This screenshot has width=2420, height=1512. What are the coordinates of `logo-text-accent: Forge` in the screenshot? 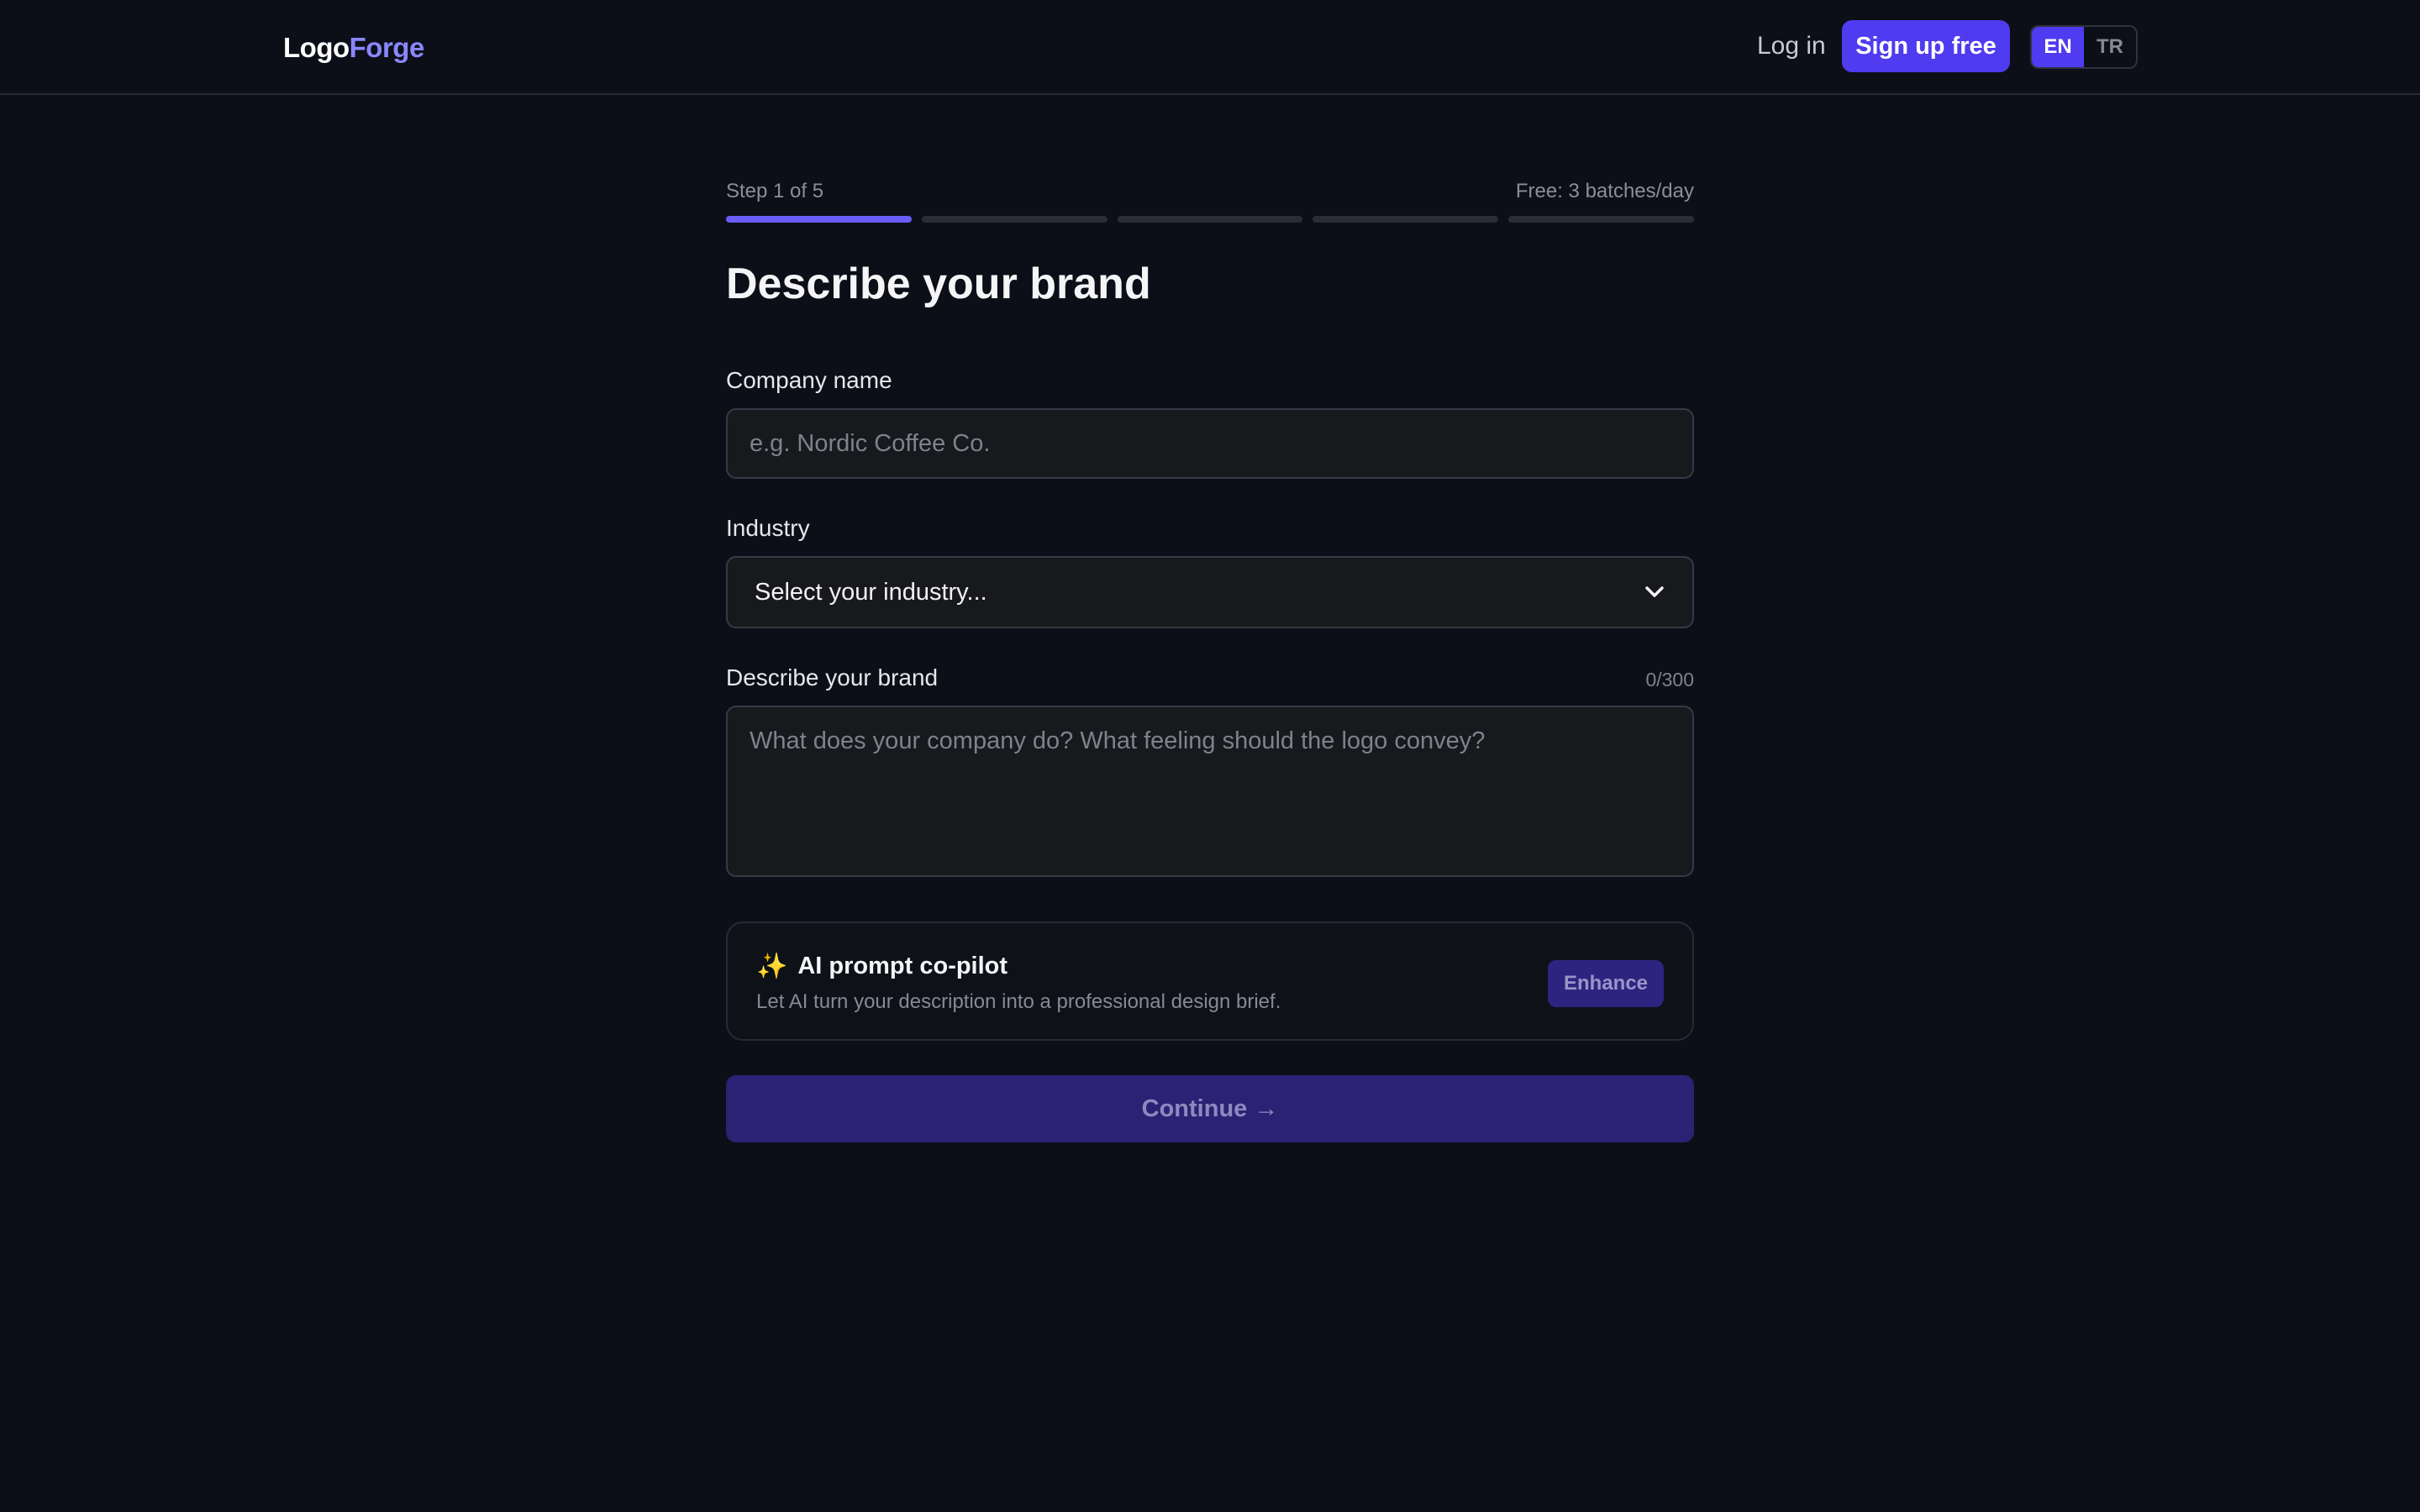 It's located at (387, 47).